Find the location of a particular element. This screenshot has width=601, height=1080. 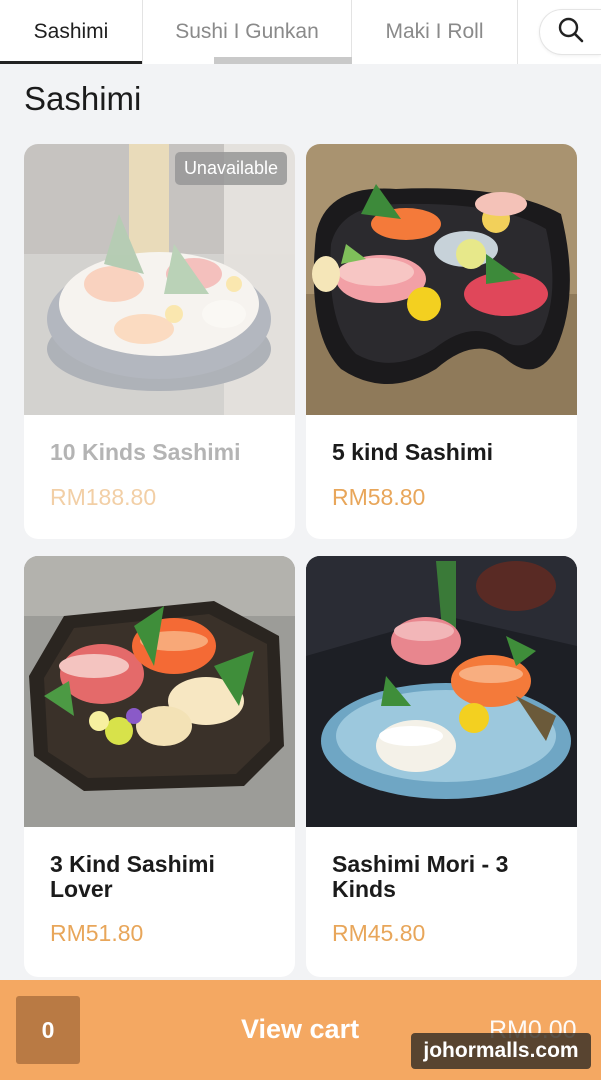

unavailable-badge: Unavailable is located at coordinates (230, 168).